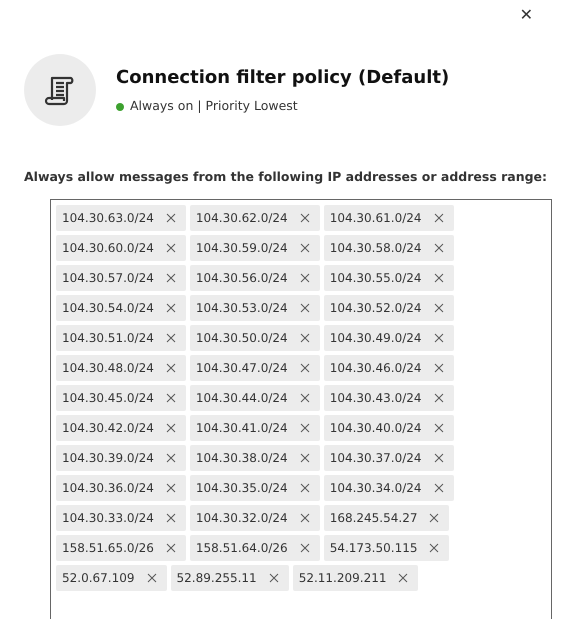  Describe the element at coordinates (242, 518) in the screenshot. I see `ip-tag-text: 104.30.32.0/24` at that location.